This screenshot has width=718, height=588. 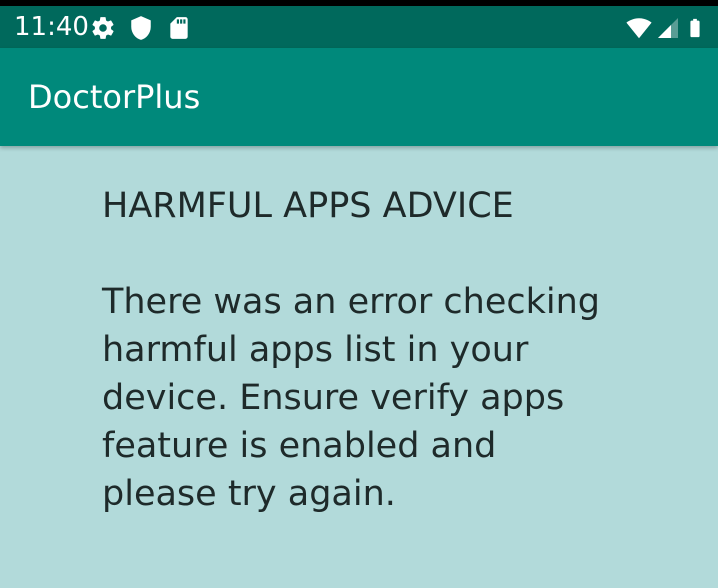 What do you see at coordinates (179, 28) in the screenshot?
I see `sd-card-icon` at bounding box center [179, 28].